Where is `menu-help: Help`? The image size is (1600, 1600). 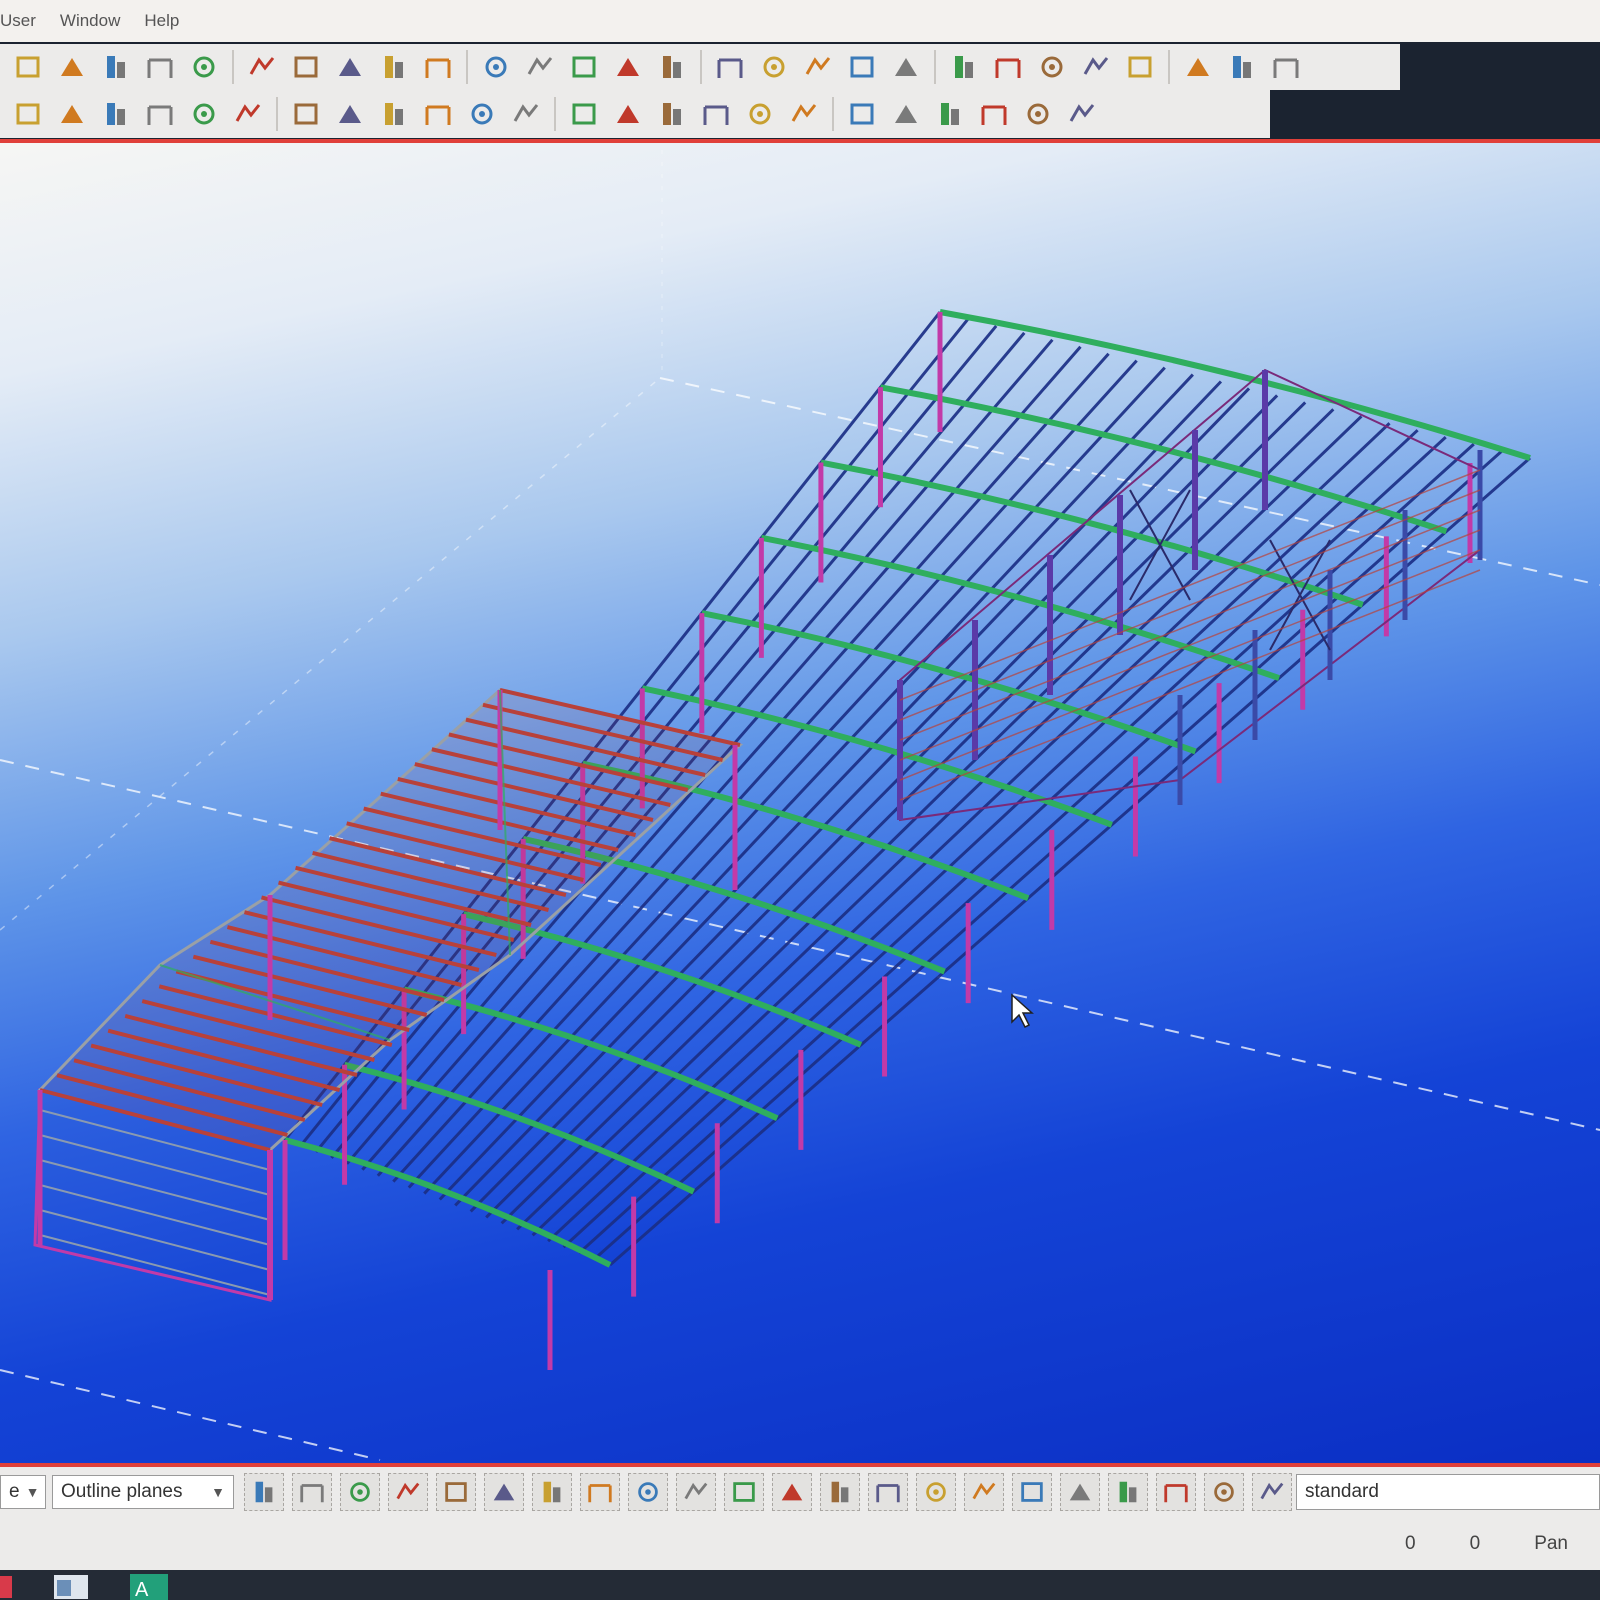 menu-help: Help is located at coordinates (161, 21).